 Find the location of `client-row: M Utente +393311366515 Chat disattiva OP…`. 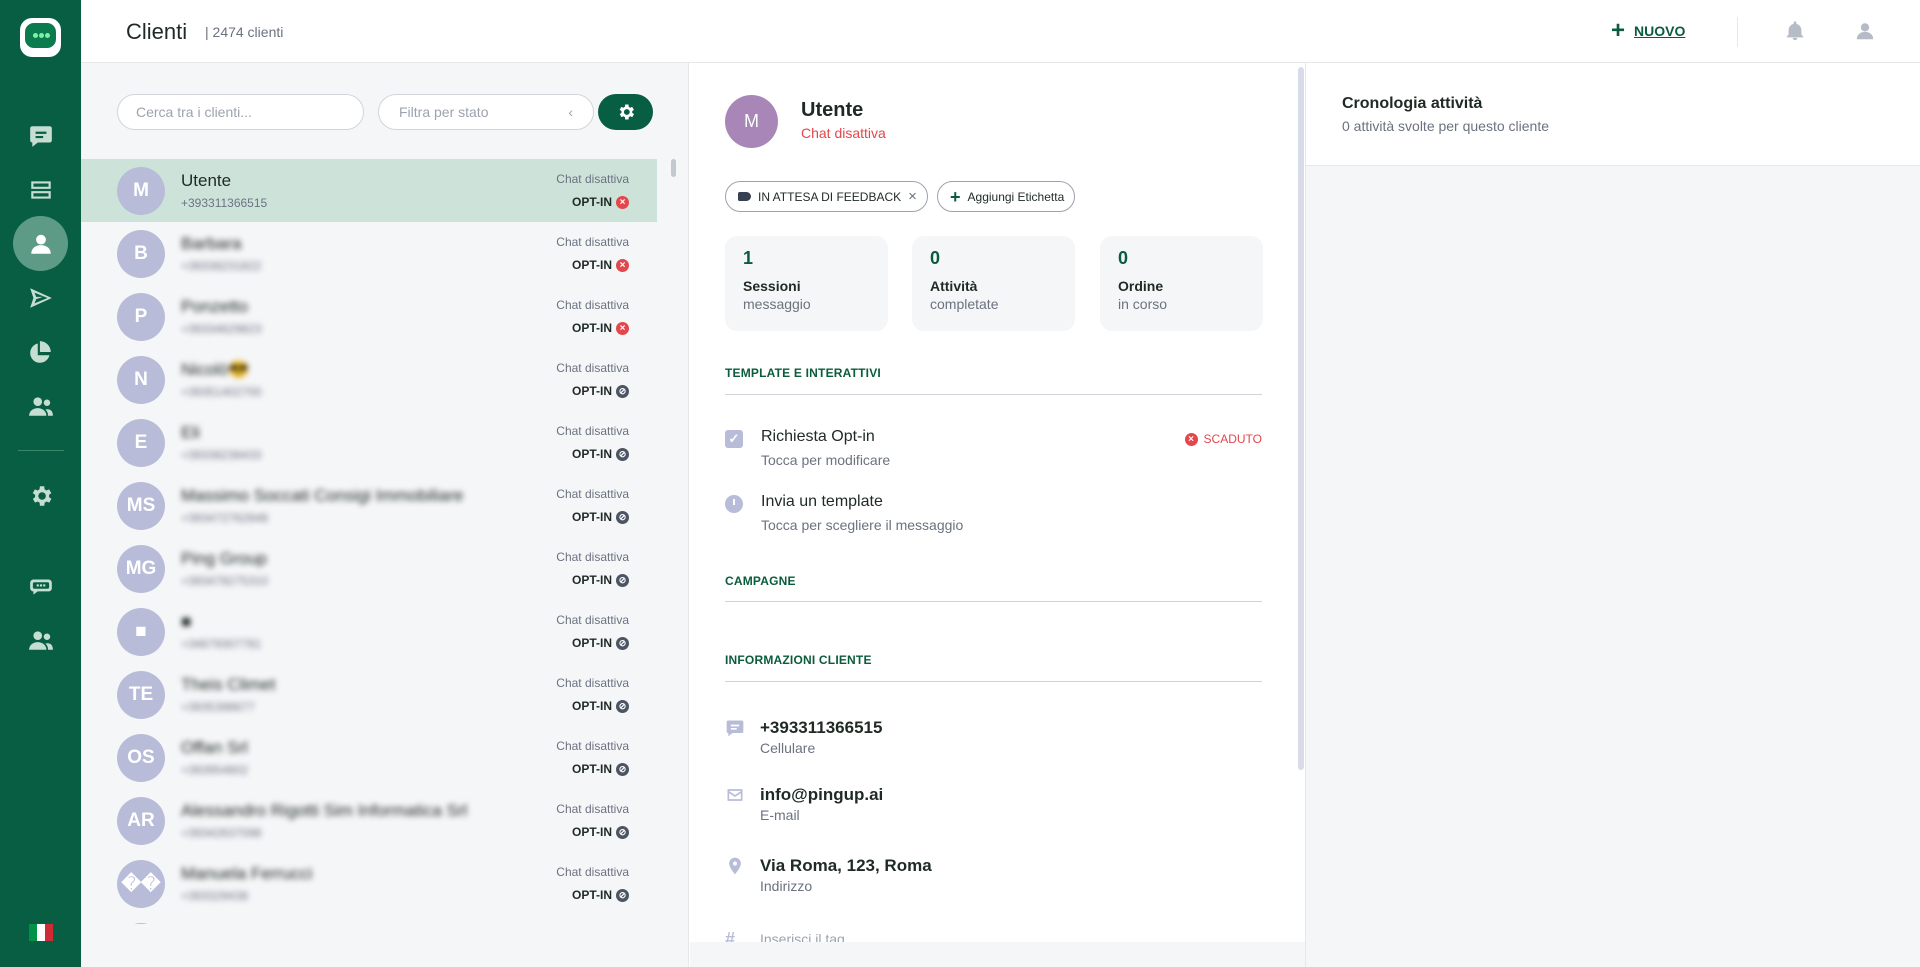

client-row: M Utente +393311366515 Chat disattiva OP… is located at coordinates (369, 190).